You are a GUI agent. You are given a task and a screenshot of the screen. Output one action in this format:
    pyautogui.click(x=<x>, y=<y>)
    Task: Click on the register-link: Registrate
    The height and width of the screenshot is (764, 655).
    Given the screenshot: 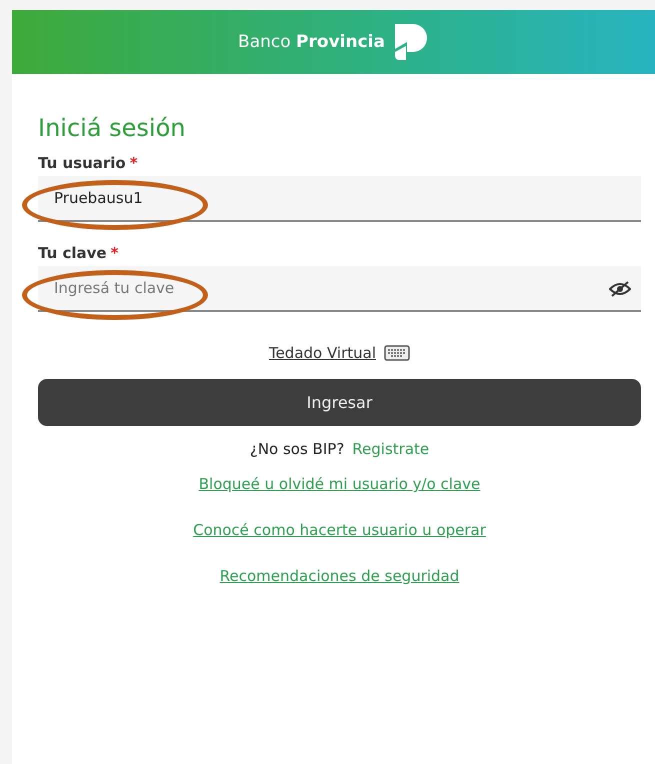 What is the action you would take?
    pyautogui.click(x=391, y=449)
    